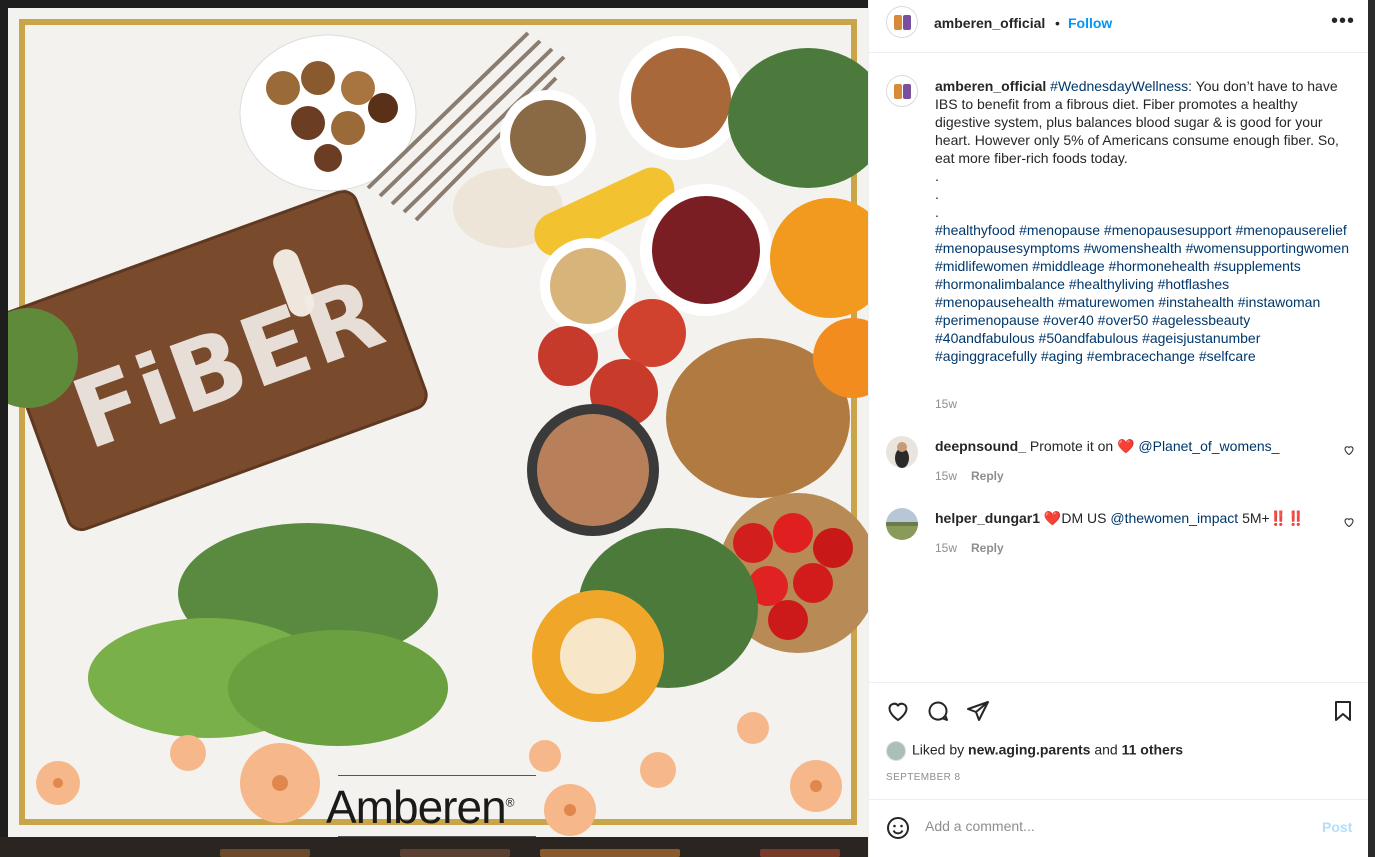  I want to click on likes-summary: Liked by new.aging.parents and 11 others, so click(1034, 751).